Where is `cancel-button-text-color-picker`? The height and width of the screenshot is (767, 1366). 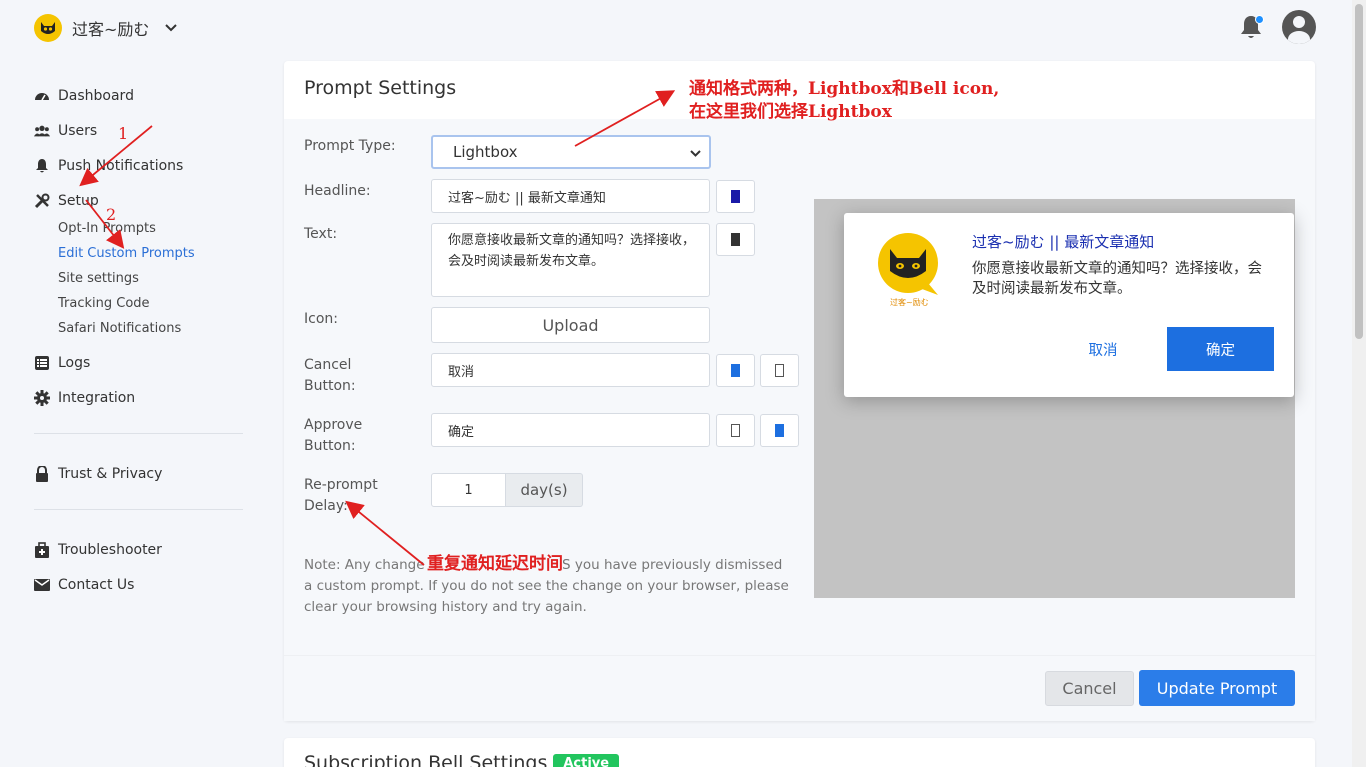
cancel-button-text-color-picker is located at coordinates (735, 370).